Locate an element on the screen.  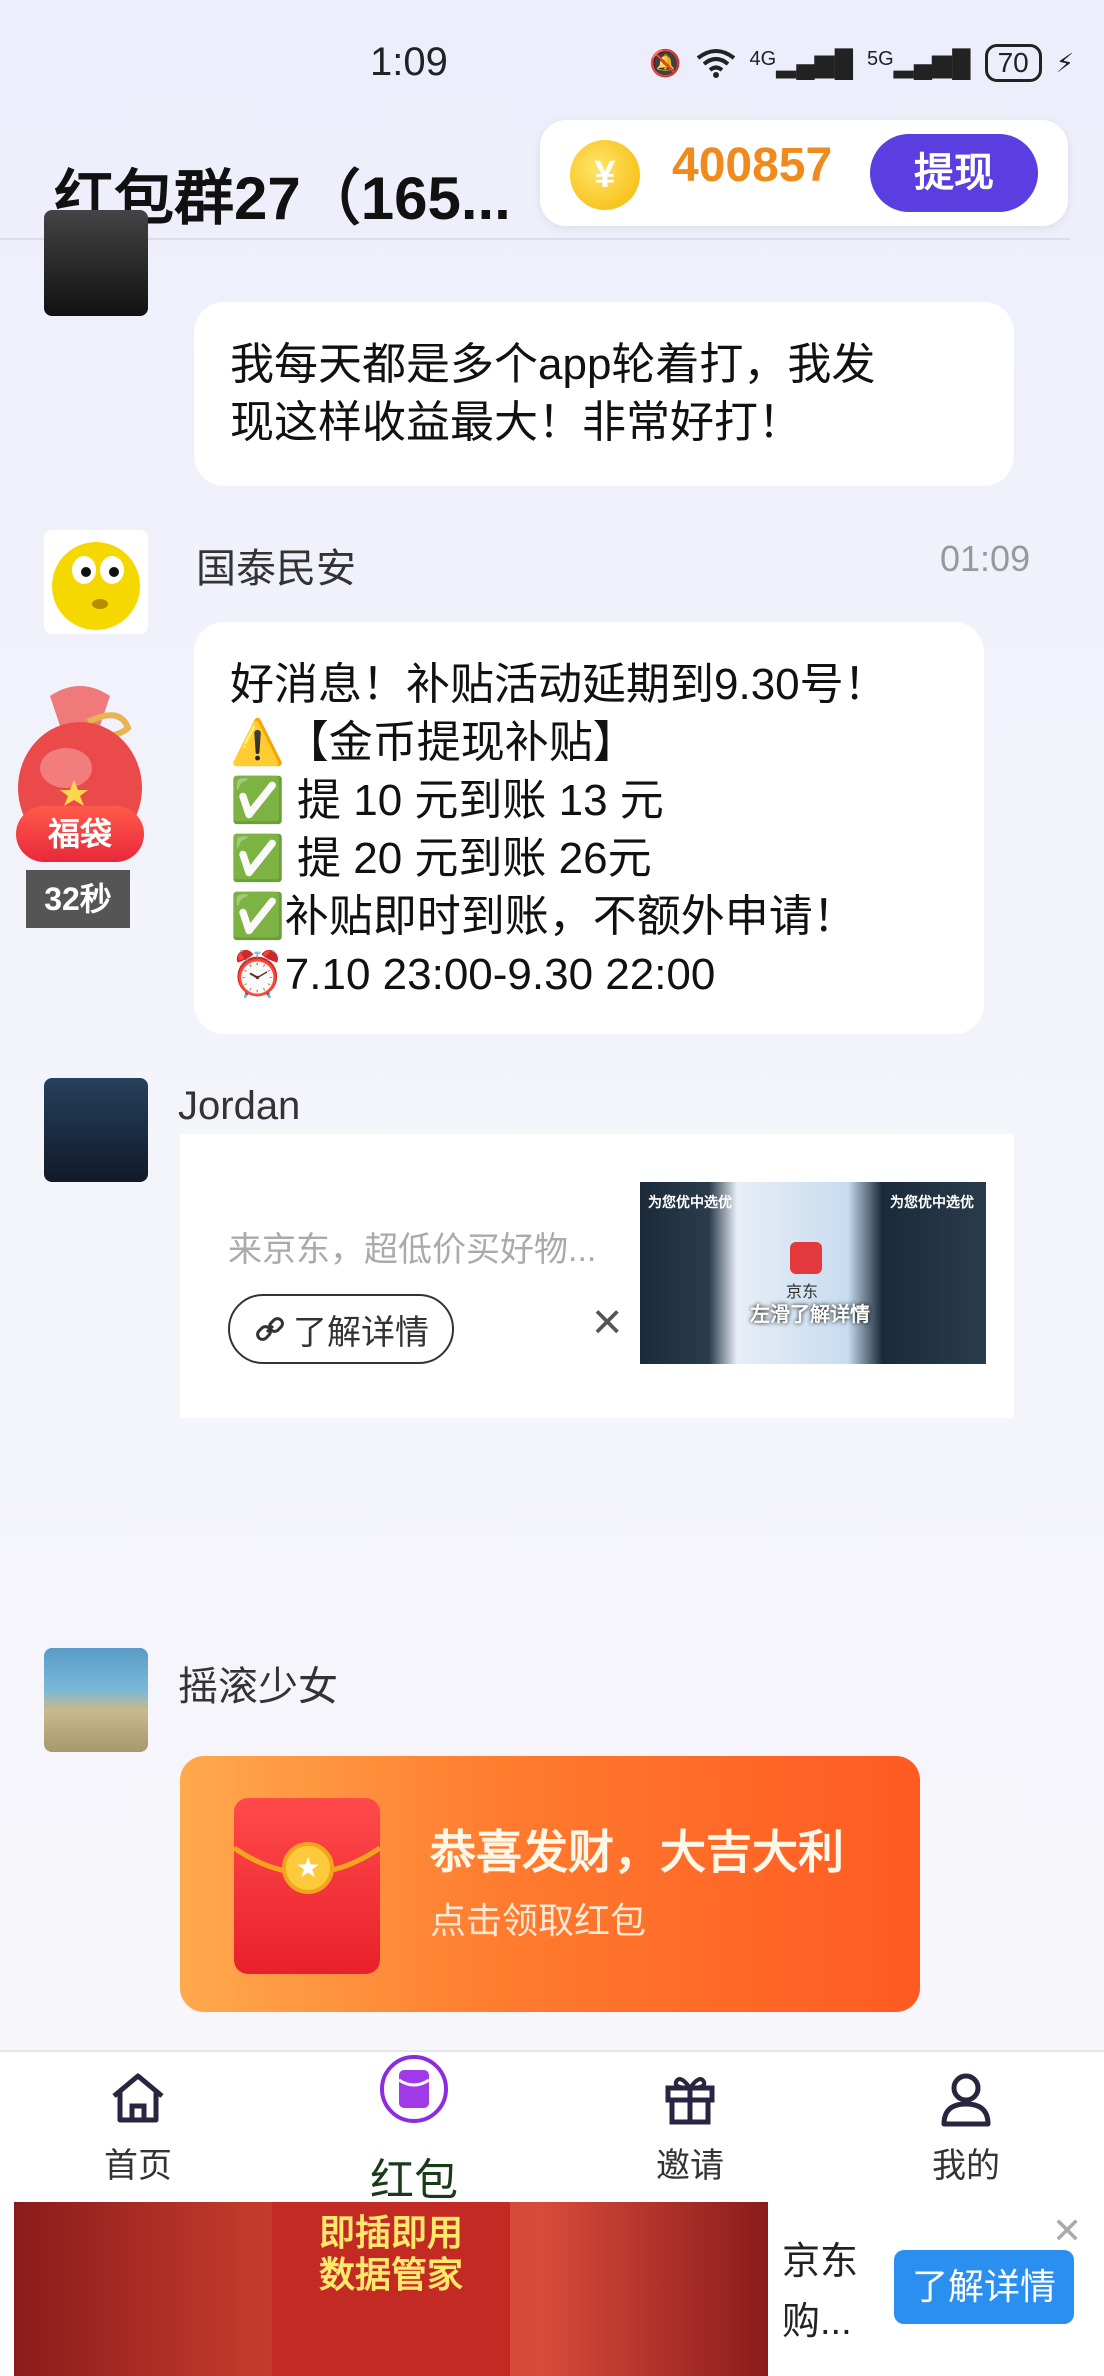
nav-label: 红包 is located at coordinates (414, 2180).